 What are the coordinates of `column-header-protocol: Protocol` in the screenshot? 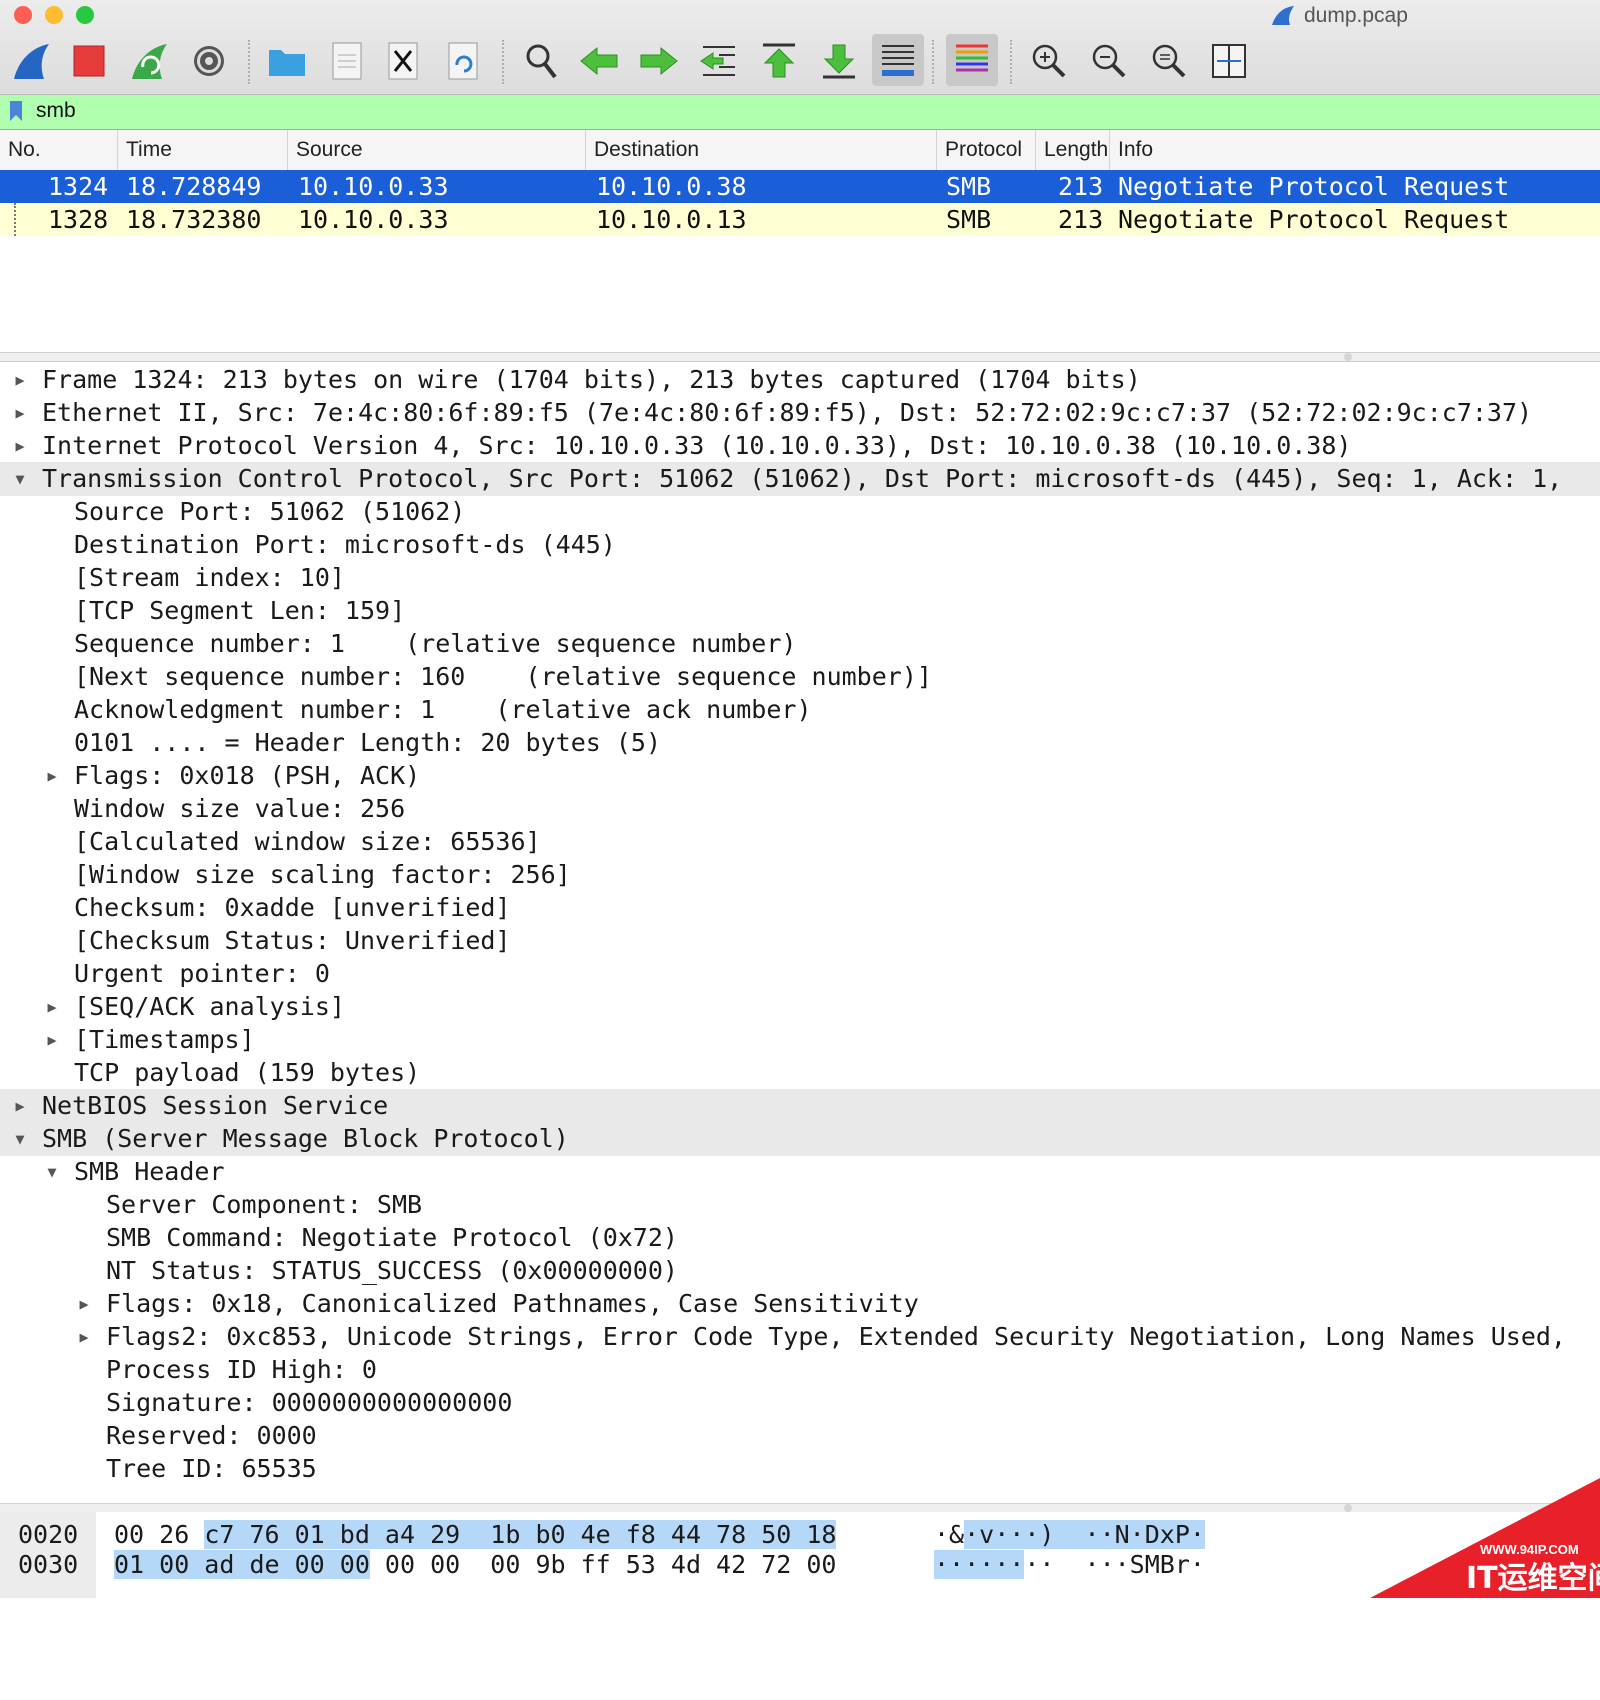 It's located at (986, 150).